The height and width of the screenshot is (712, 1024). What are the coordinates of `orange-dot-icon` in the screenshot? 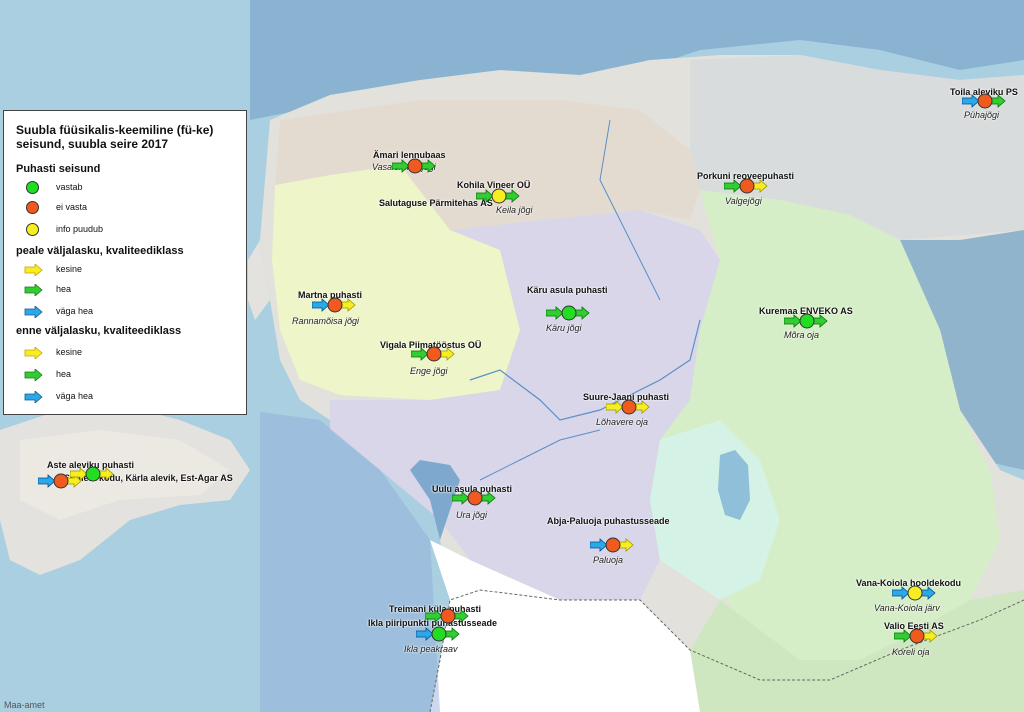 It's located at (32, 207).